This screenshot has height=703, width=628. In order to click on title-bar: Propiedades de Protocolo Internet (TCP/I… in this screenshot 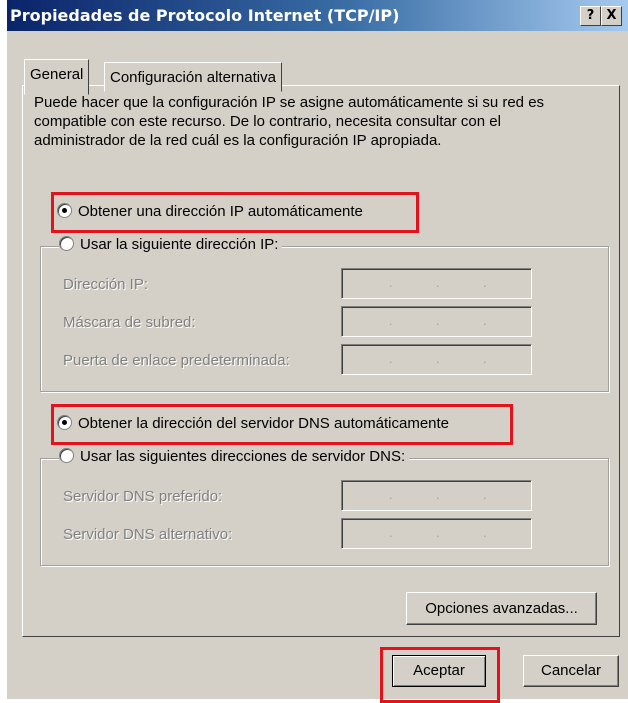, I will do `click(317, 15)`.